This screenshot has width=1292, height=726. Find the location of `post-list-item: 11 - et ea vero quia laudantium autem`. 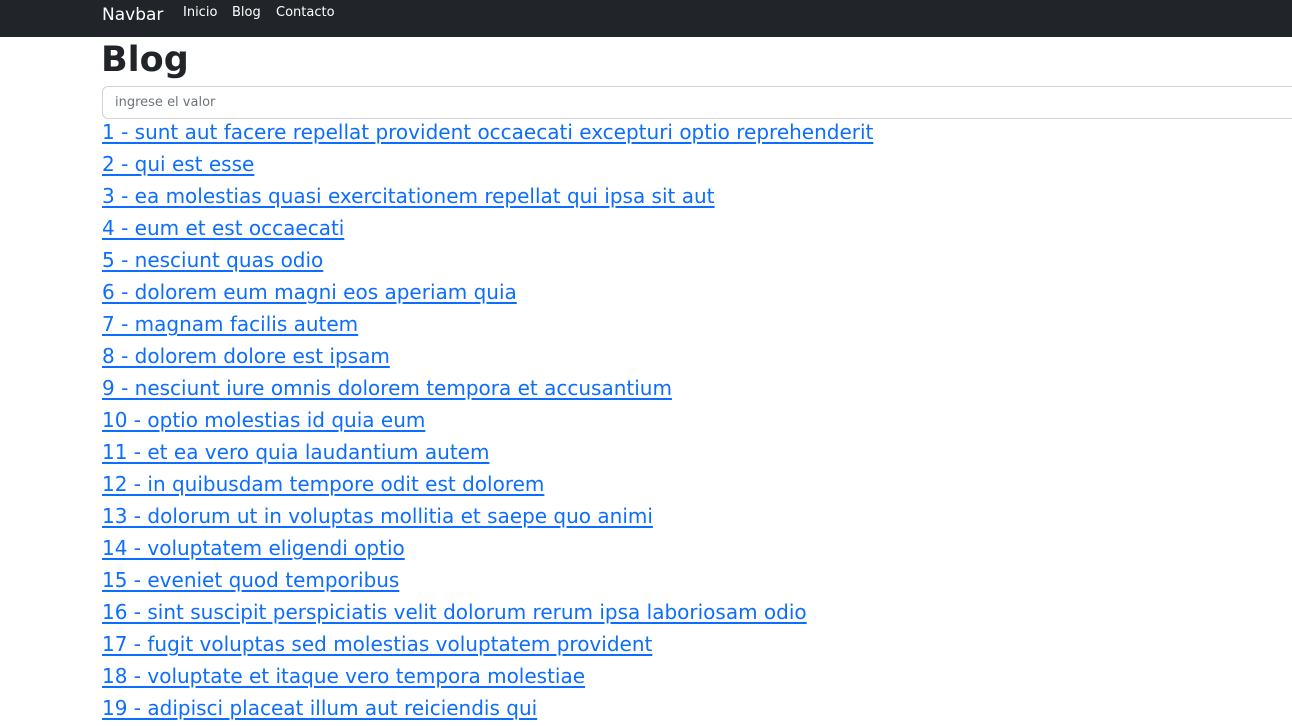

post-list-item: 11 - et ea vero quia laudantium autem is located at coordinates (487, 452).